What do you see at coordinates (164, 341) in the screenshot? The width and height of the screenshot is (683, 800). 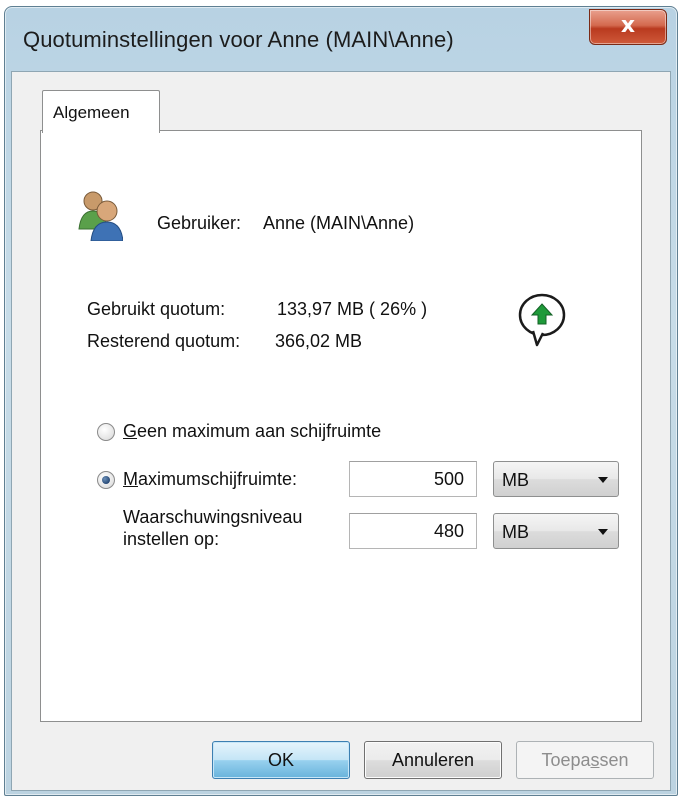 I see `remaining-quota-label: Resterend quotum:` at bounding box center [164, 341].